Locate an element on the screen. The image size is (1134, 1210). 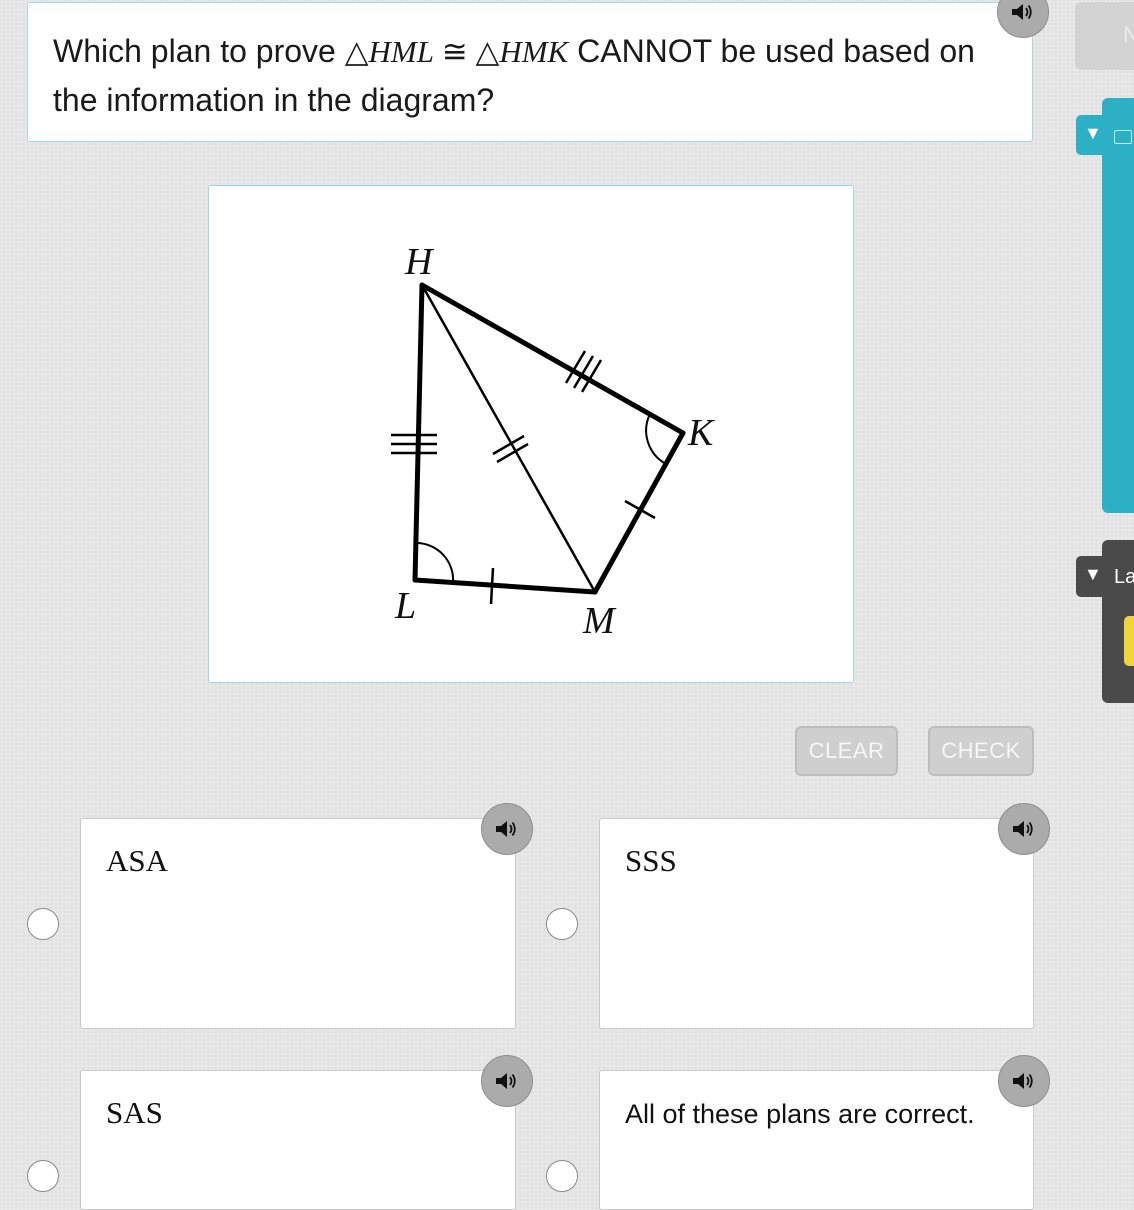
segment-hm-diagonal is located at coordinates (508, 438).